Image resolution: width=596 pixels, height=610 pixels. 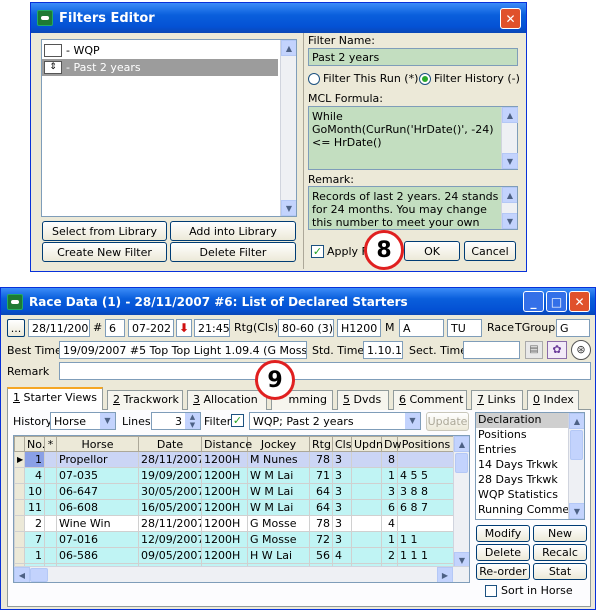 I want to click on calendar-icon: ▤, so click(x=534, y=350).